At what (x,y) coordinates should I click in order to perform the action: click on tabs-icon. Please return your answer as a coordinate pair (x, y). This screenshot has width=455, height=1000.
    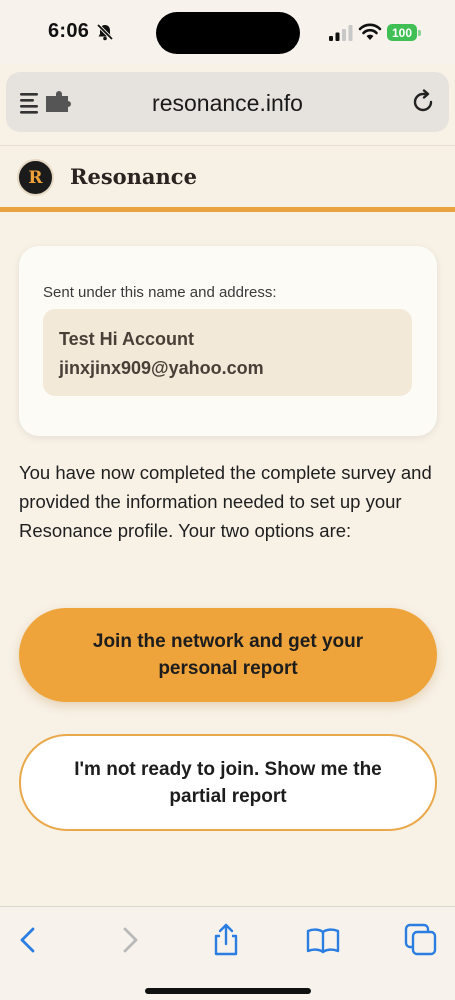
    Looking at the image, I should click on (421, 940).